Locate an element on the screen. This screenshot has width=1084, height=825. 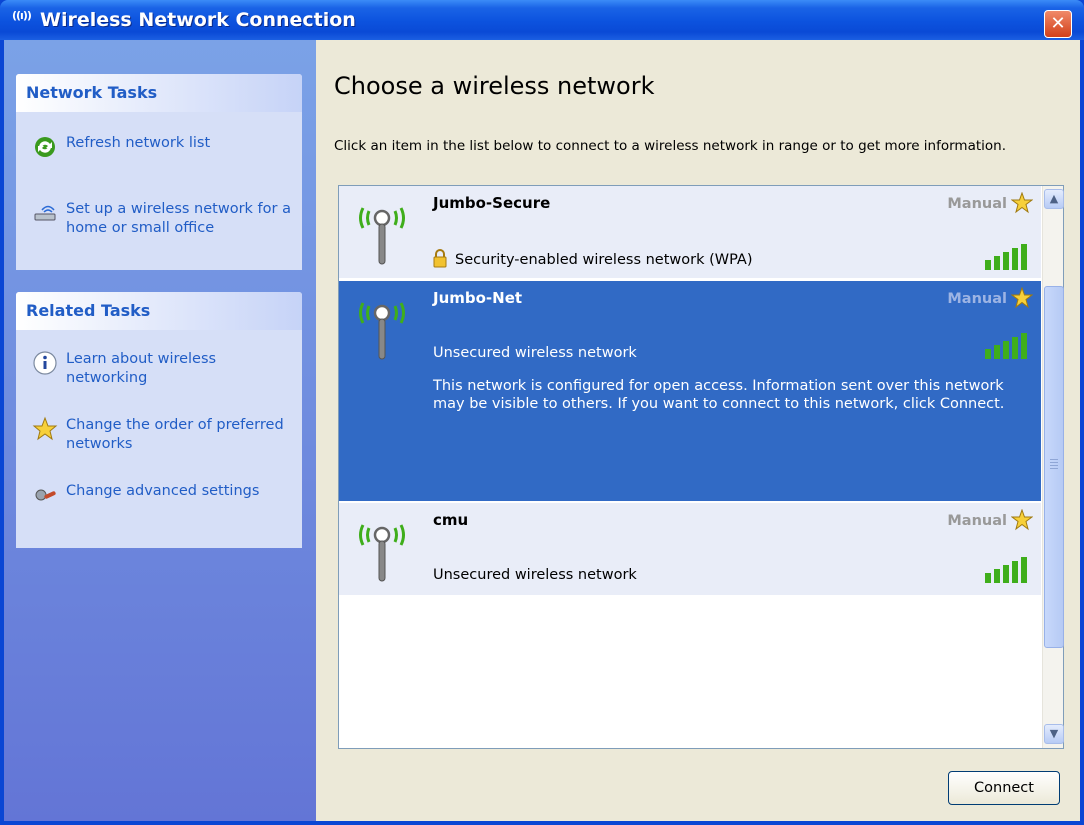
chevron-down-icon: ▼ is located at coordinates (1054, 733).